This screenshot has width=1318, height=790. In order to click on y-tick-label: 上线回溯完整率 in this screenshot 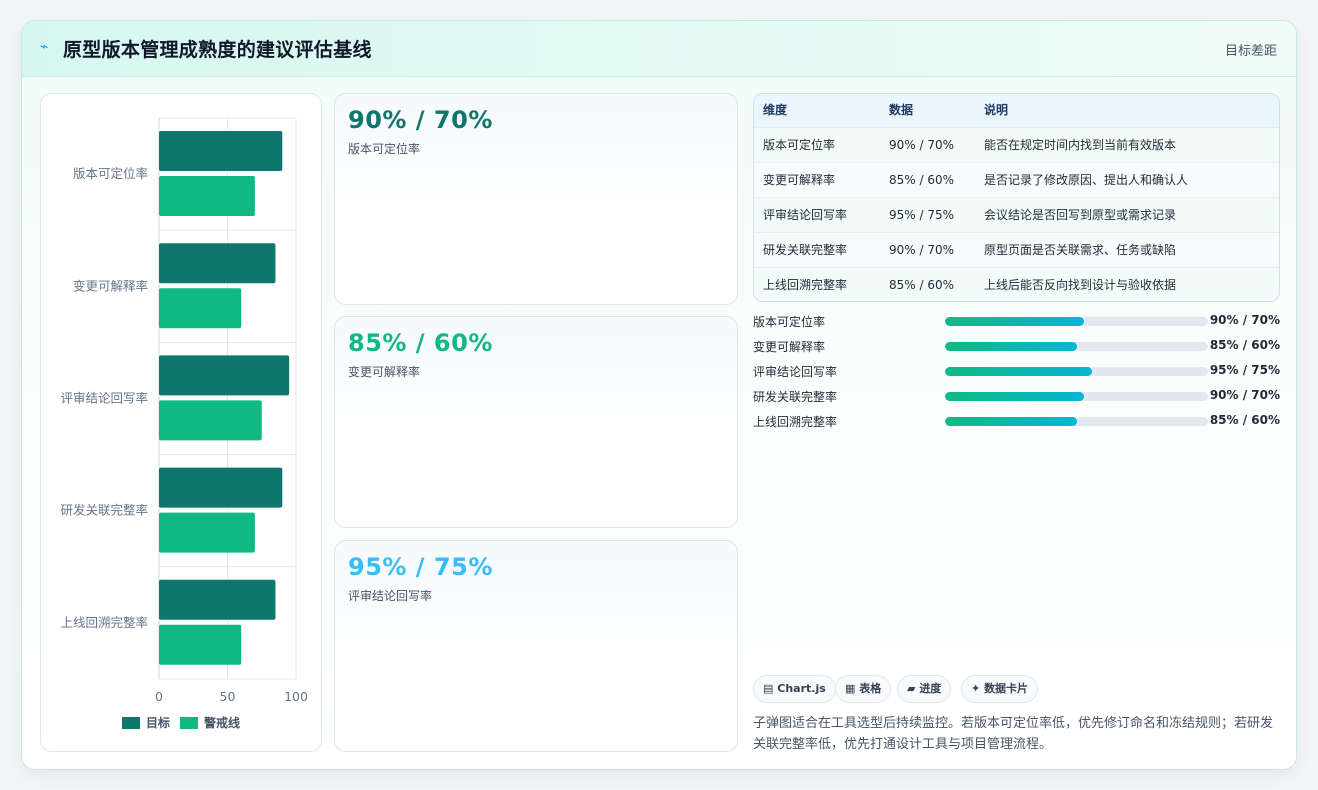, I will do `click(104, 622)`.